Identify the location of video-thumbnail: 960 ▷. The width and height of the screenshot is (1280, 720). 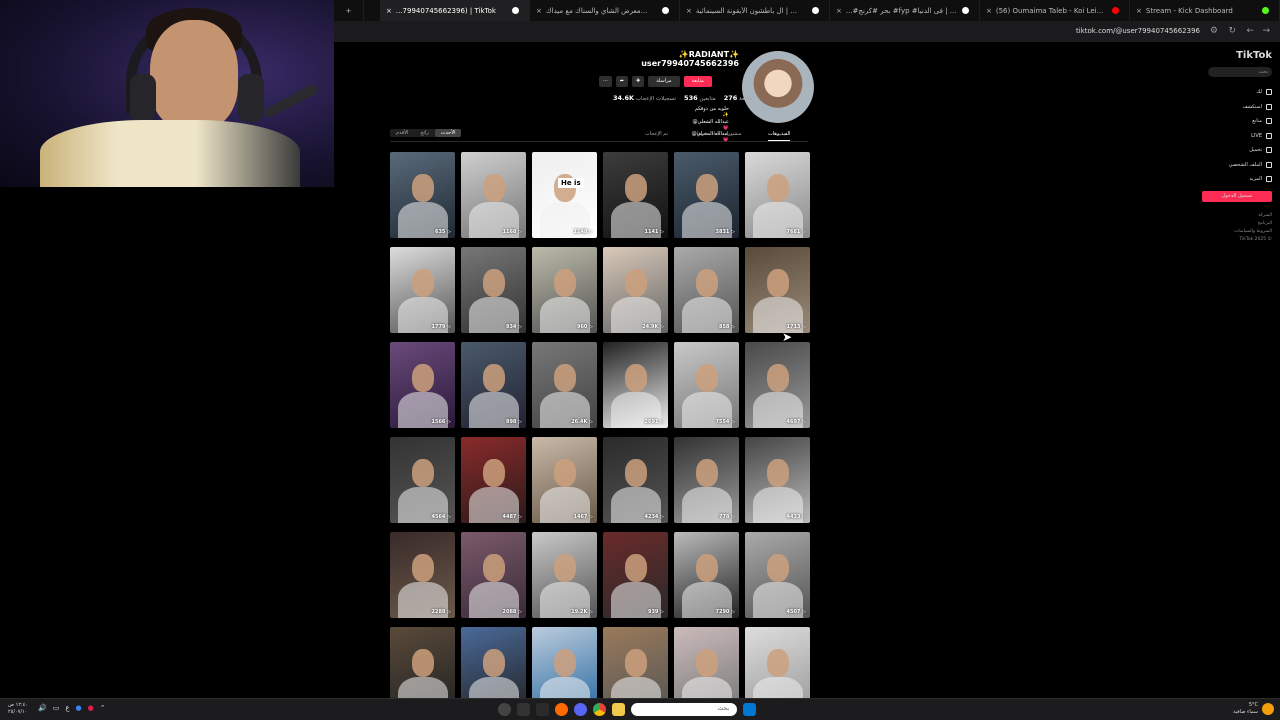
(564, 290).